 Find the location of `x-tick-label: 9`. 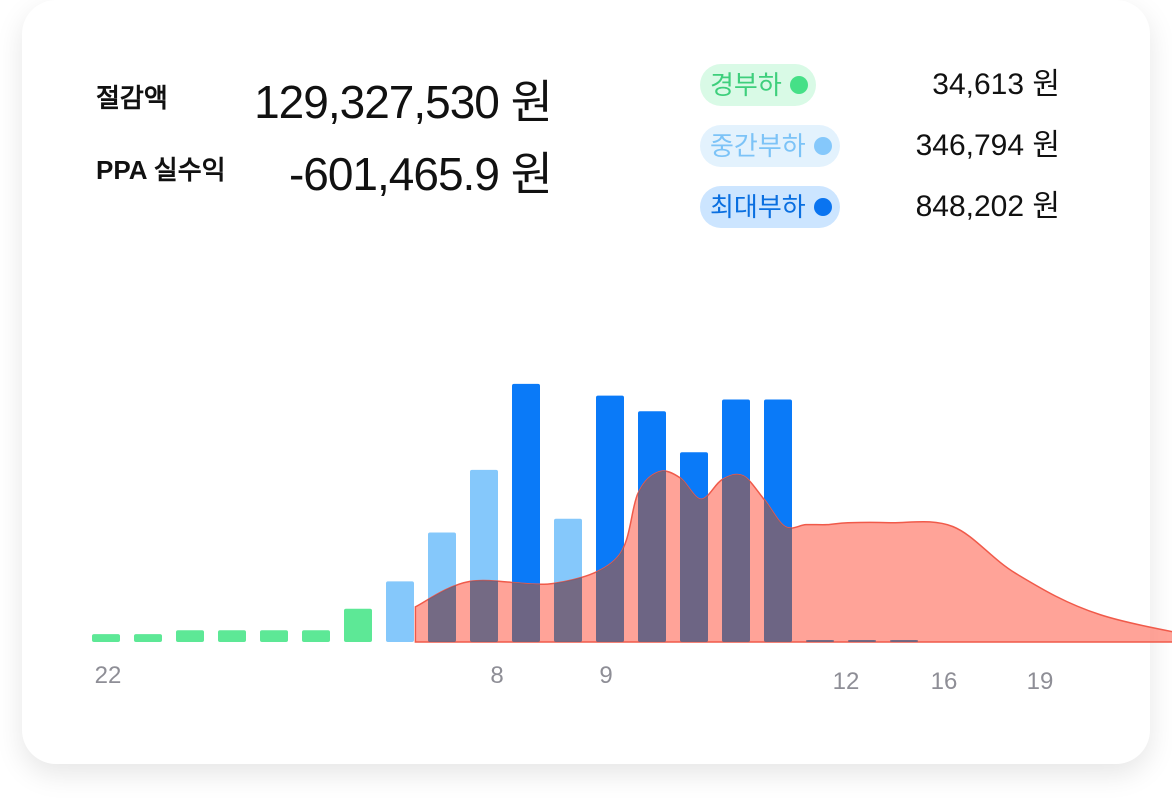

x-tick-label: 9 is located at coordinates (605, 675).